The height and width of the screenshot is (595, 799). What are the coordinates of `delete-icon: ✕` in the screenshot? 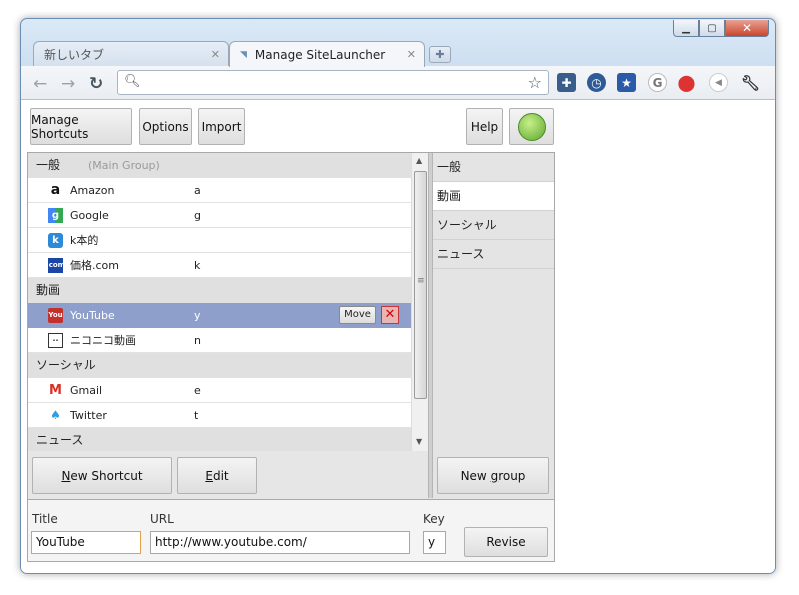 It's located at (390, 315).